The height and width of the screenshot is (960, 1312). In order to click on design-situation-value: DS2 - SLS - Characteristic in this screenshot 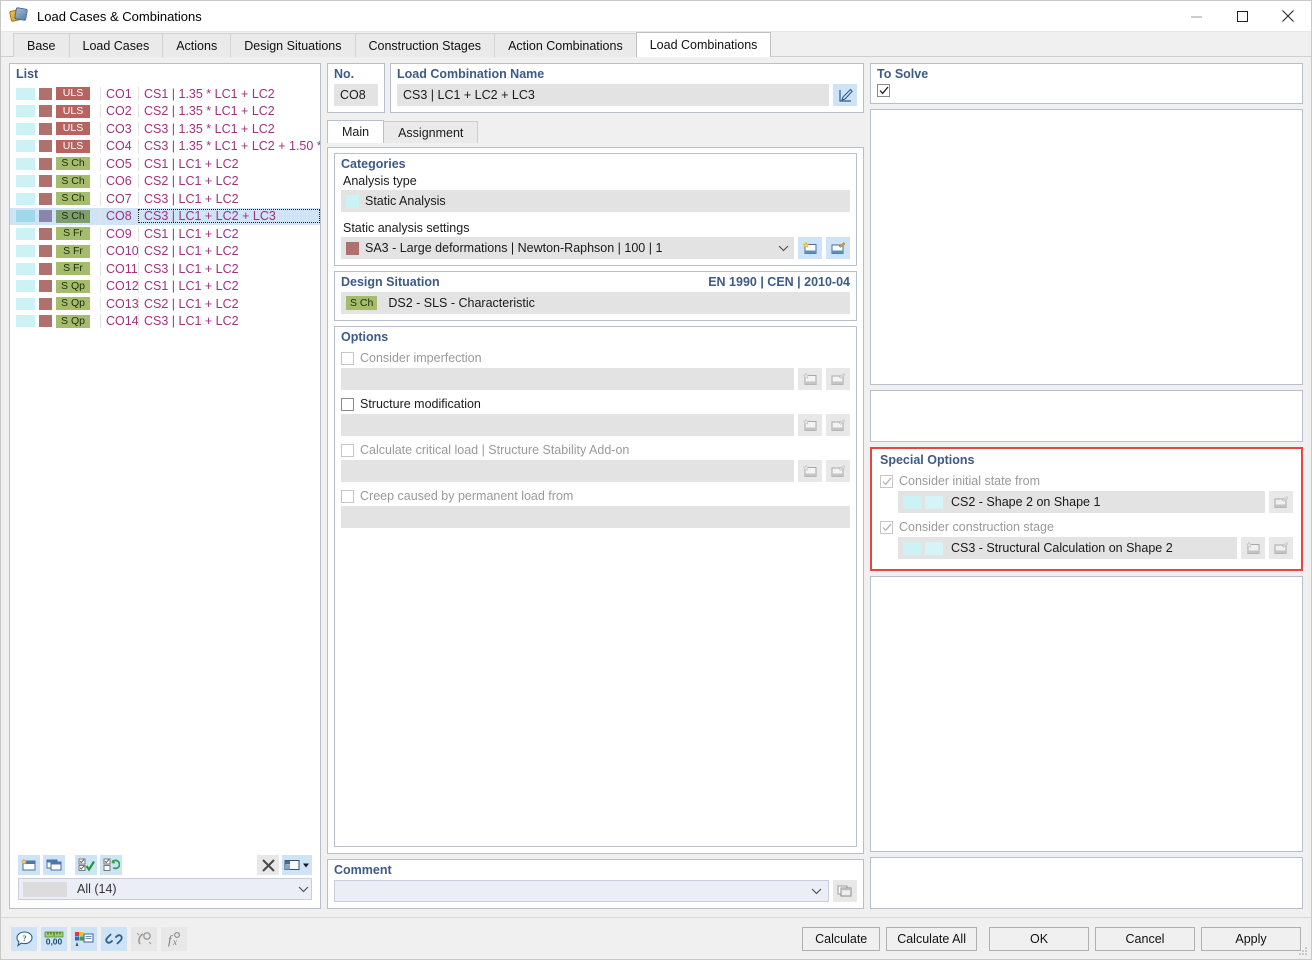, I will do `click(461, 303)`.